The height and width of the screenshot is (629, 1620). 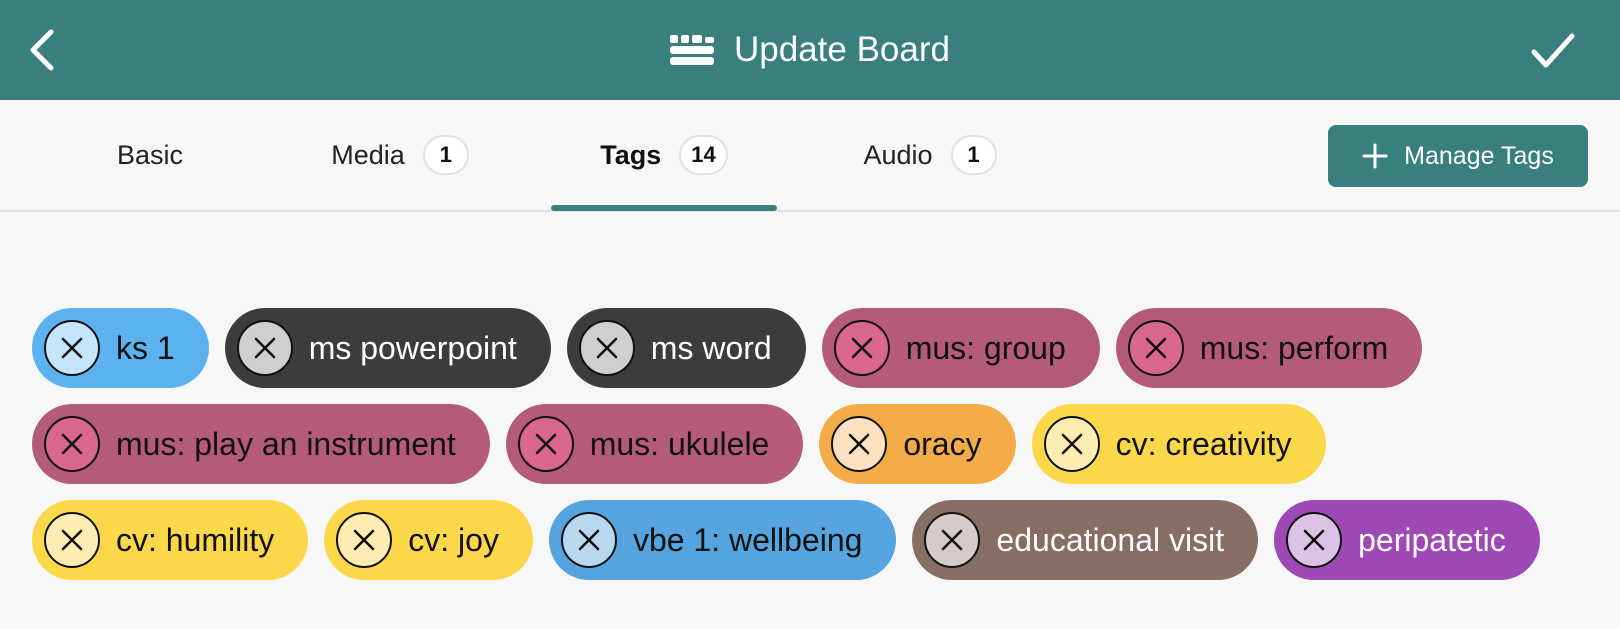 What do you see at coordinates (368, 154) in the screenshot?
I see `tab-label: Media` at bounding box center [368, 154].